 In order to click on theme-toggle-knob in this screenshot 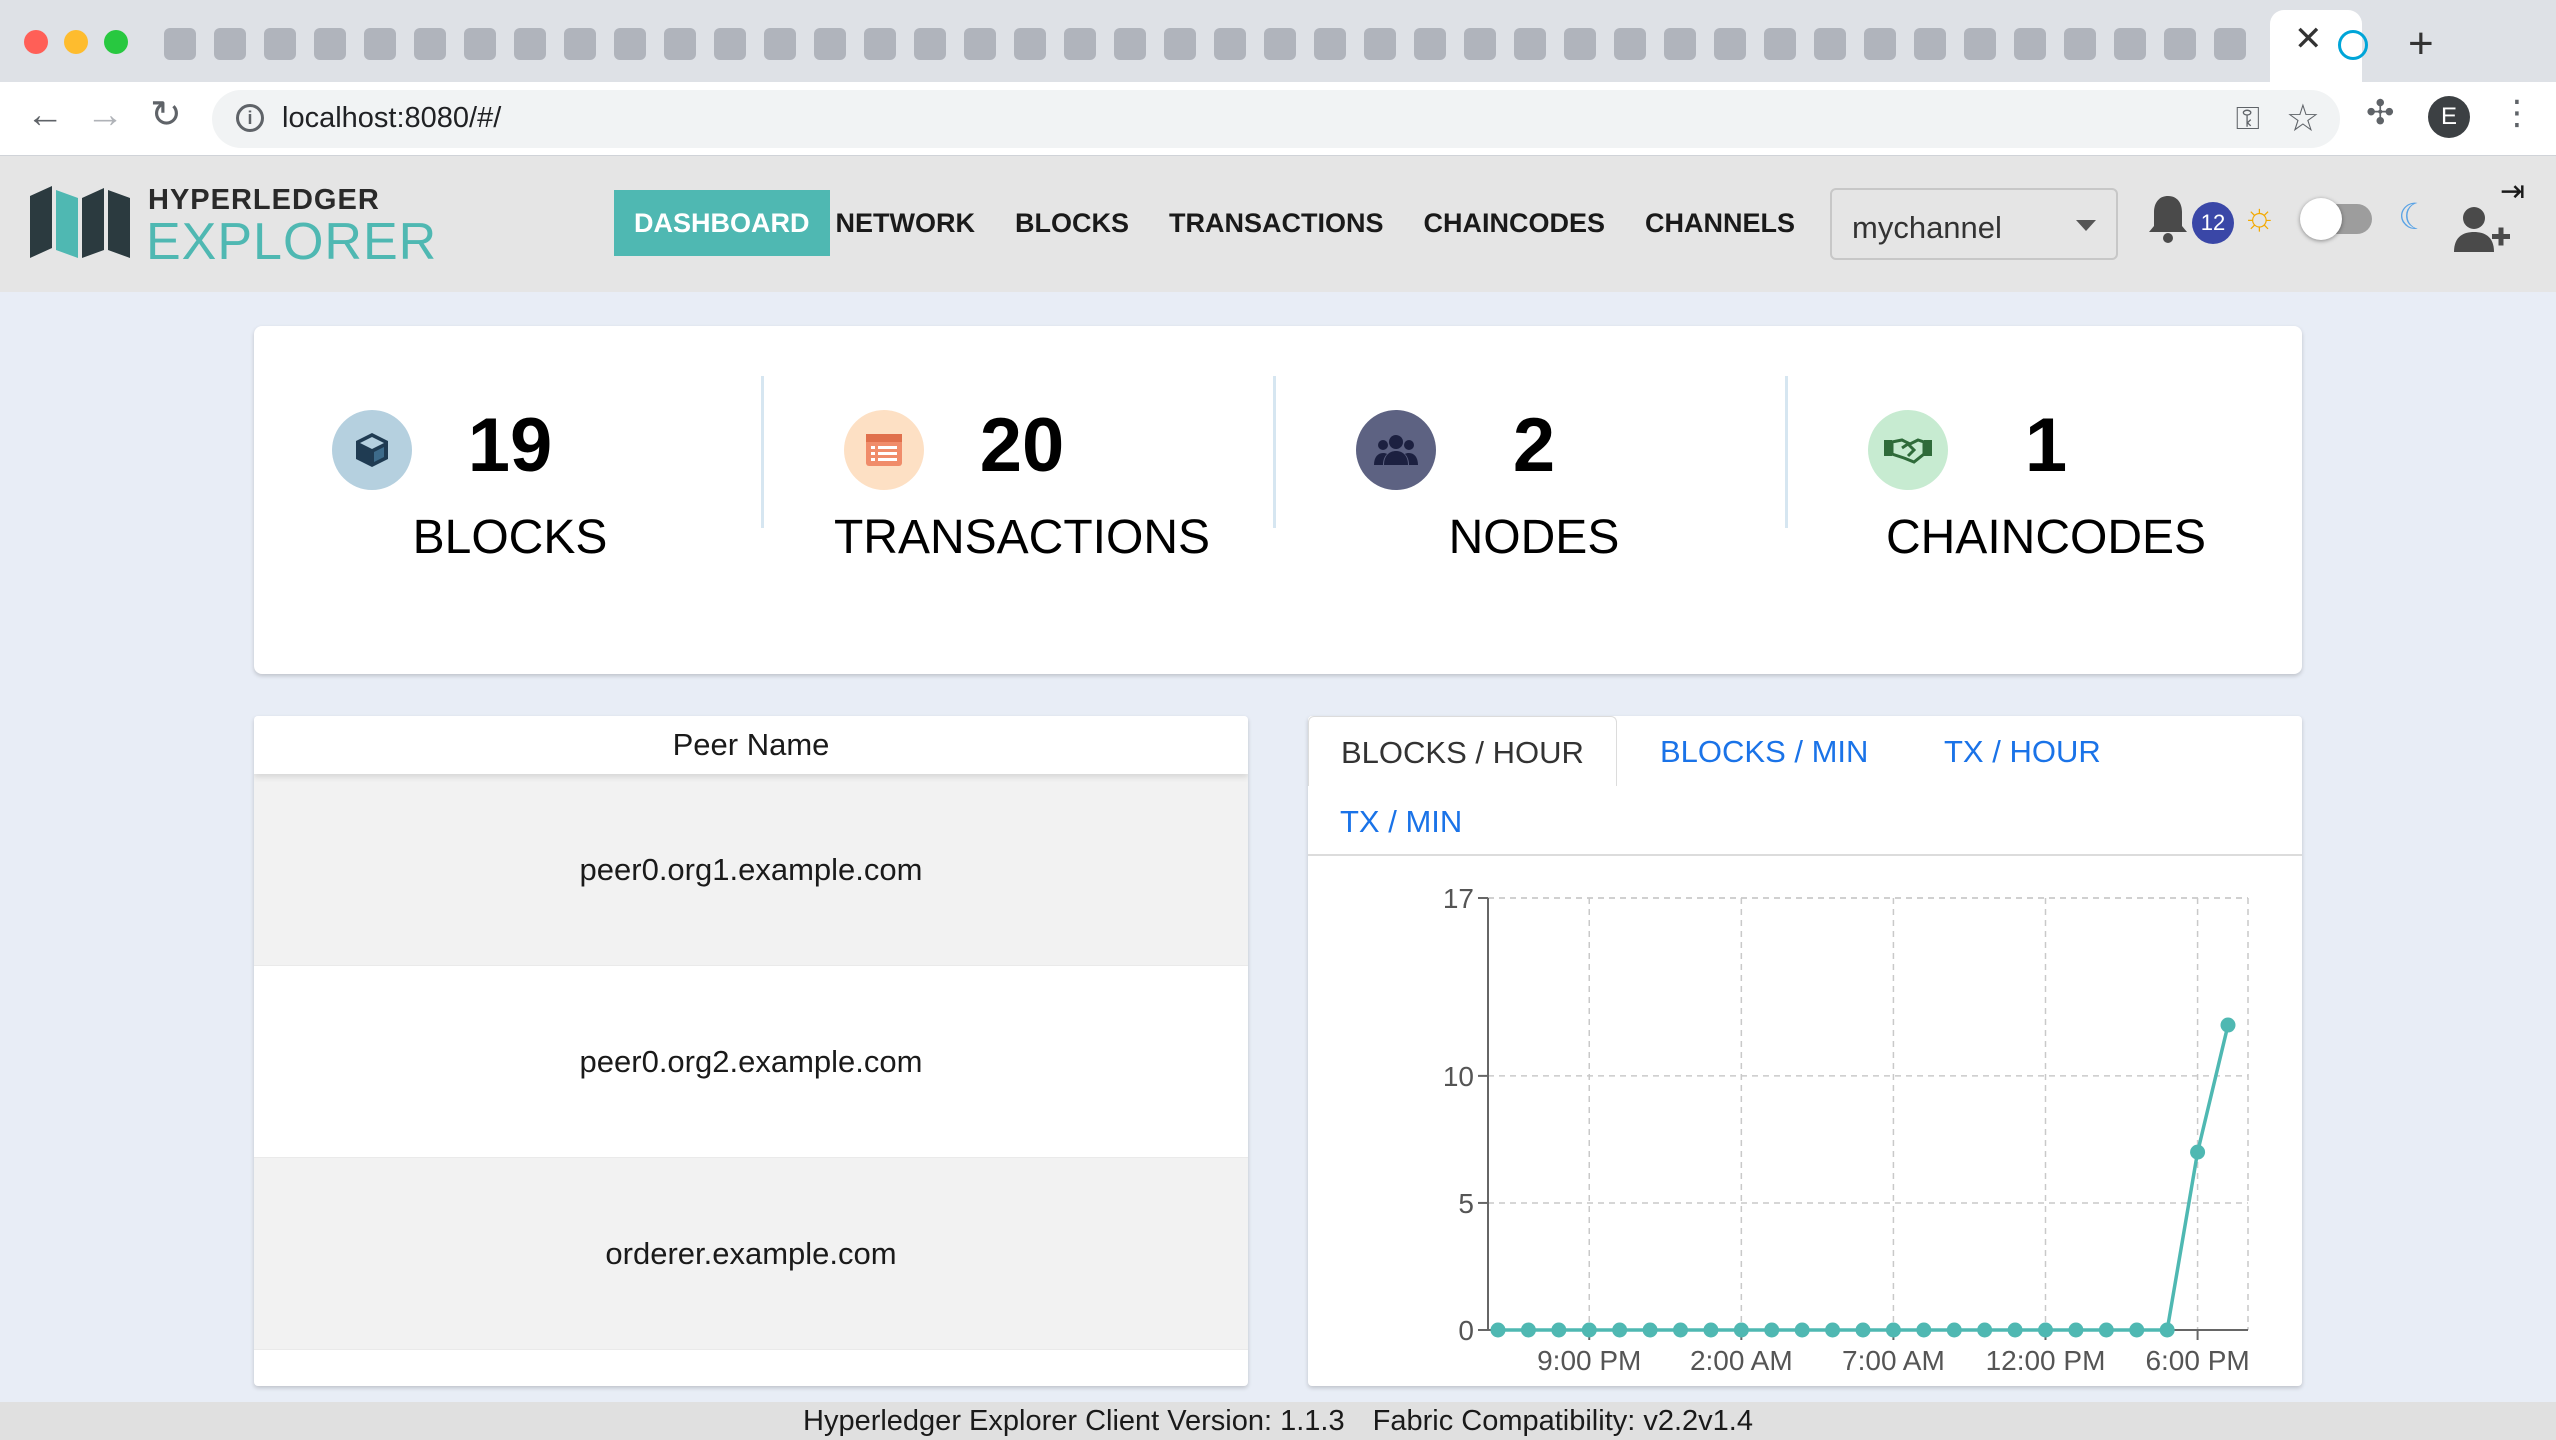, I will do `click(2321, 219)`.